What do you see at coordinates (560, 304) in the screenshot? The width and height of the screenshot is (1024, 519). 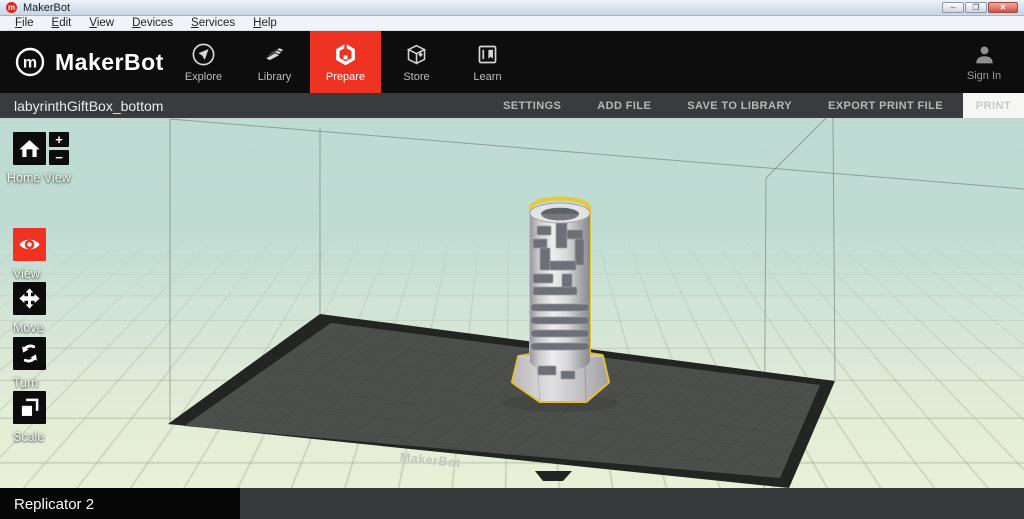 I see `model-labyrinth-giftbox` at bounding box center [560, 304].